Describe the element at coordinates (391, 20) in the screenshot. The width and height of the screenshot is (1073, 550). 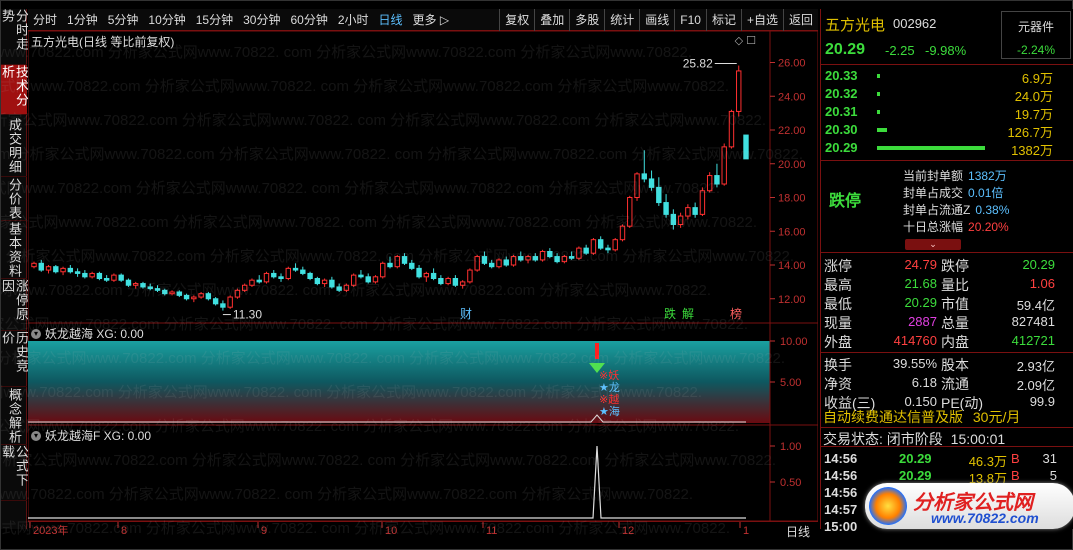
I see `period-tab-8: 日线` at that location.